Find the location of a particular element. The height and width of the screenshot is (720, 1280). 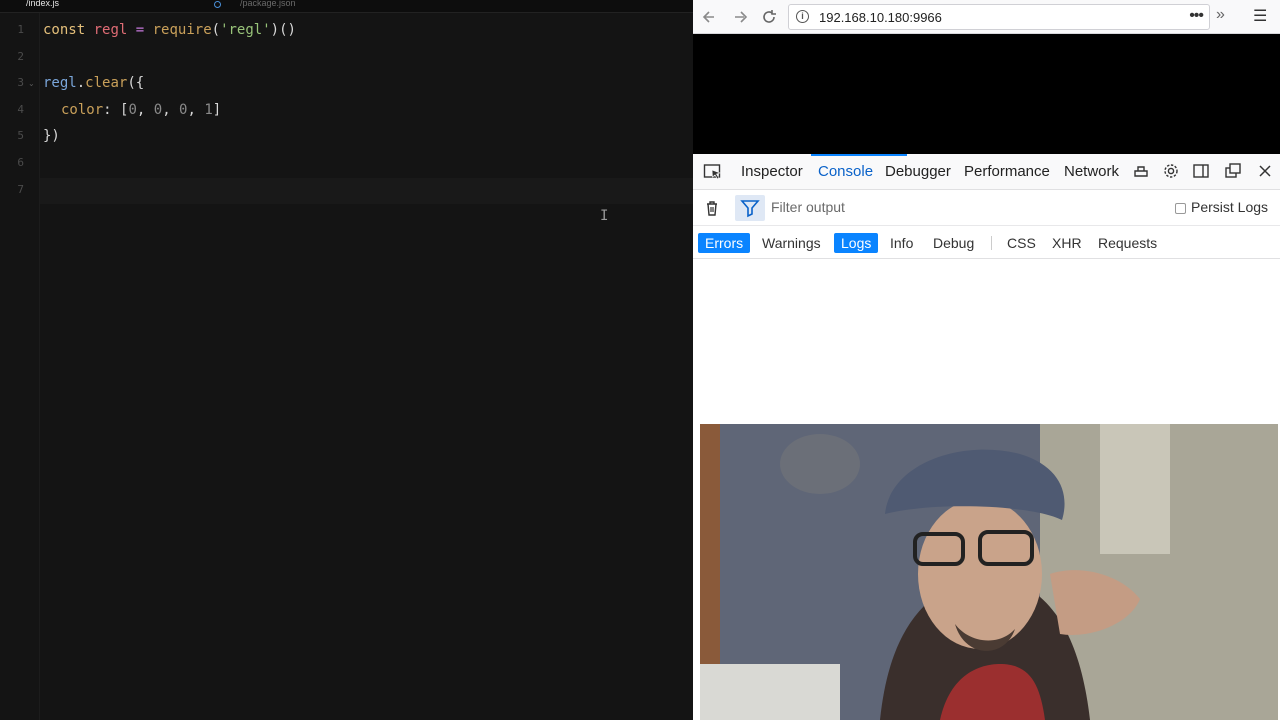

line-number: 3 is located at coordinates (20, 82).